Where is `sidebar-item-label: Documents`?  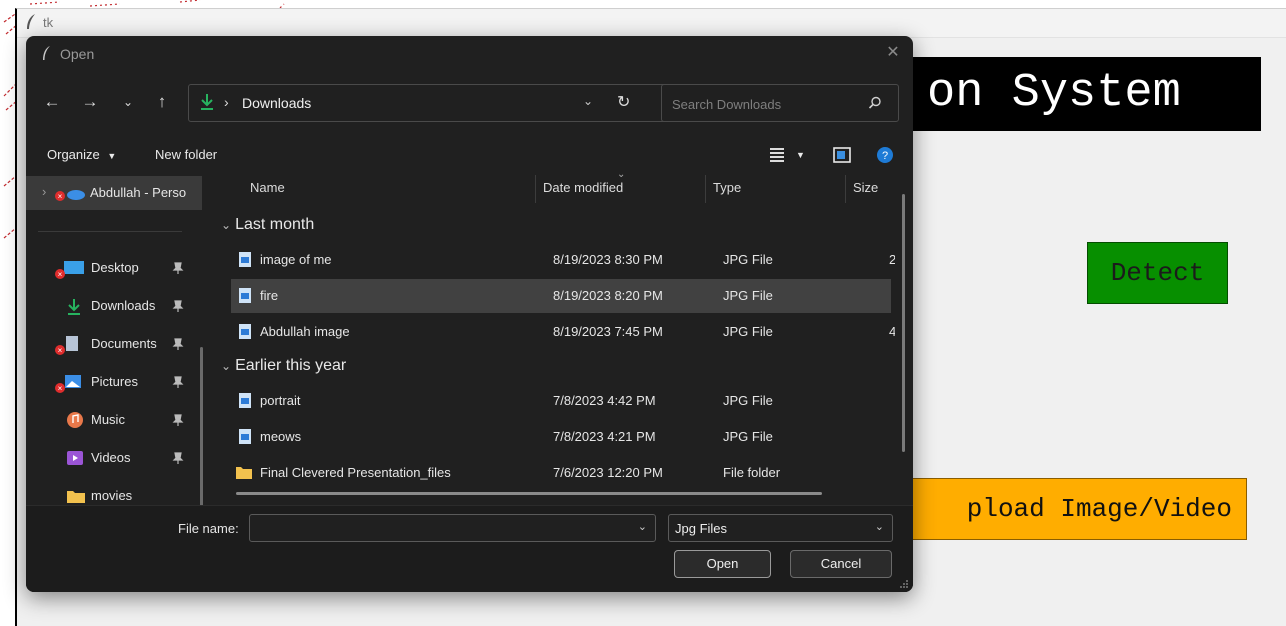
sidebar-item-label: Documents is located at coordinates (124, 343).